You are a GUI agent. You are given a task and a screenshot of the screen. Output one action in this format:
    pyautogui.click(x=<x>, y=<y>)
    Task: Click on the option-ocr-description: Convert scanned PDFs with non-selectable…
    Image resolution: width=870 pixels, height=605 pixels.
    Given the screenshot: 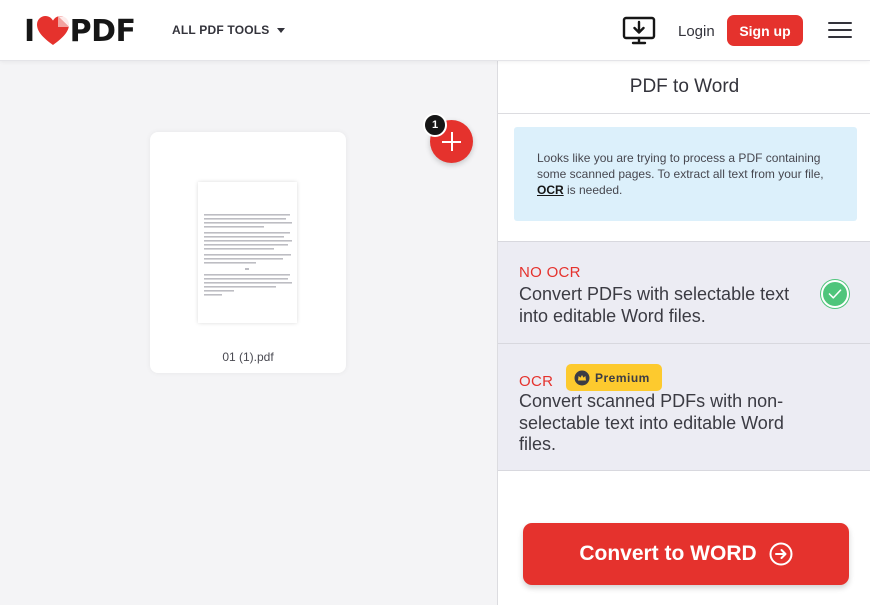 What is the action you would take?
    pyautogui.click(x=651, y=422)
    